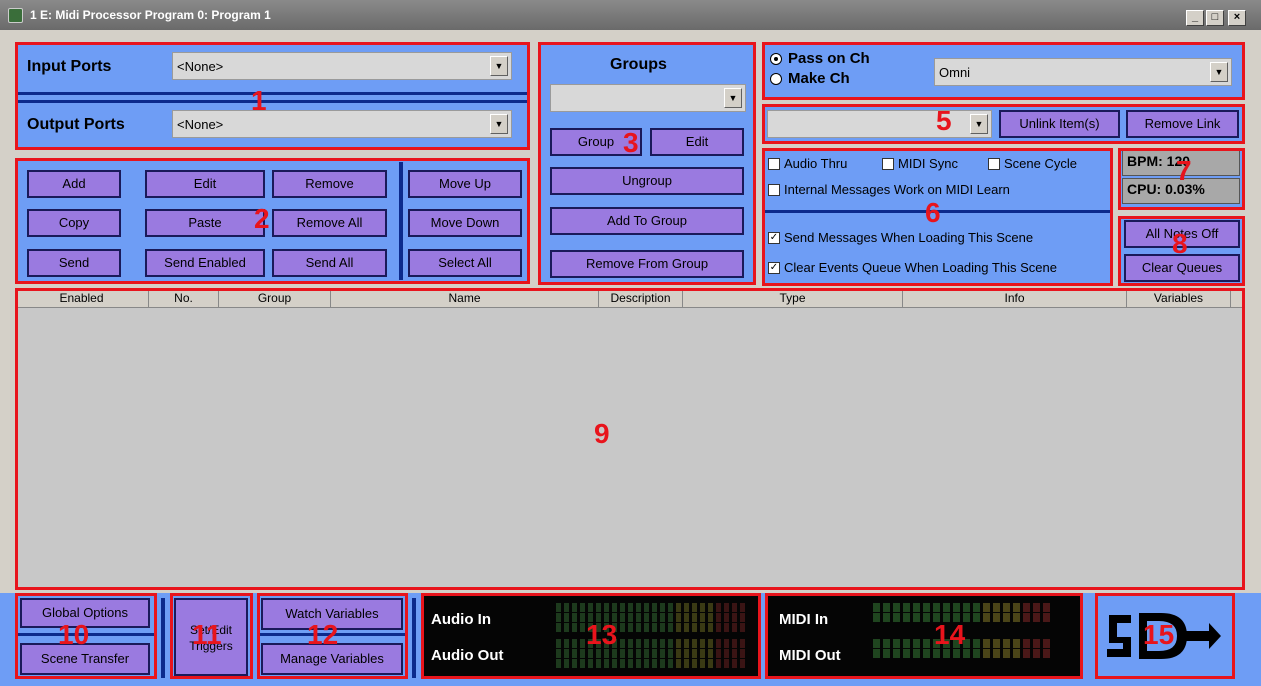 The width and height of the screenshot is (1261, 686). I want to click on annotation-14: 14, so click(950, 634).